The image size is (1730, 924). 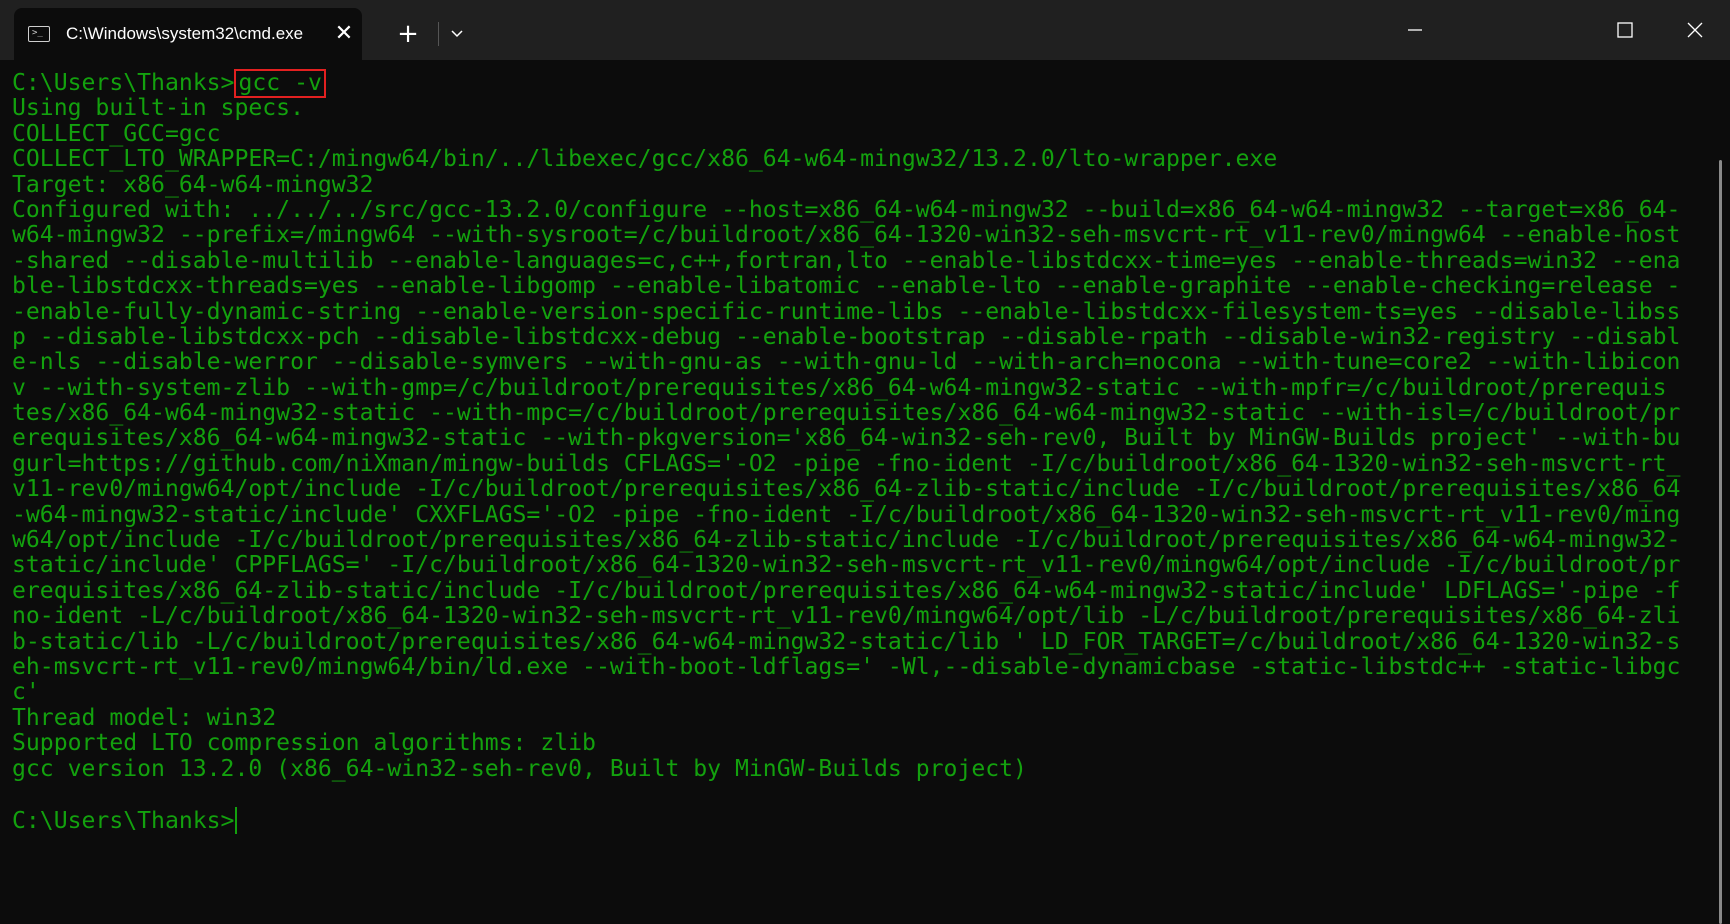 I want to click on highlighted-command: gcc -v, so click(x=280, y=83).